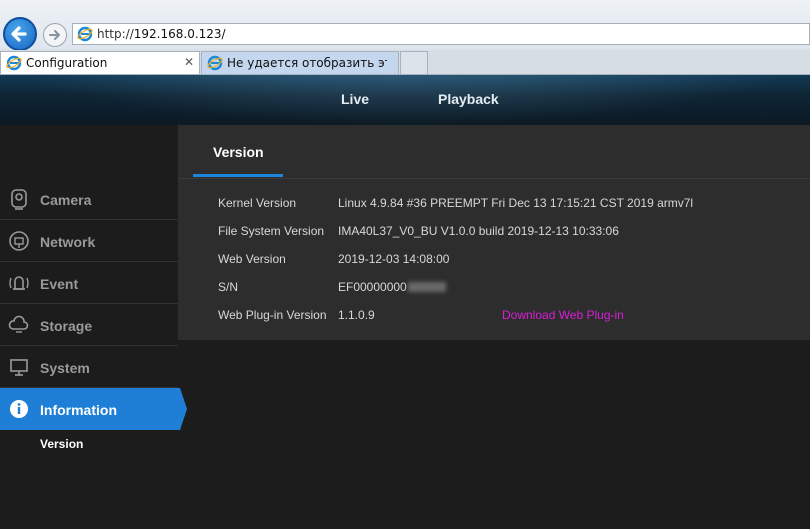 Image resolution: width=810 pixels, height=529 pixels. I want to click on web-plugin-version-label: Web Plug-in Version, so click(272, 315).